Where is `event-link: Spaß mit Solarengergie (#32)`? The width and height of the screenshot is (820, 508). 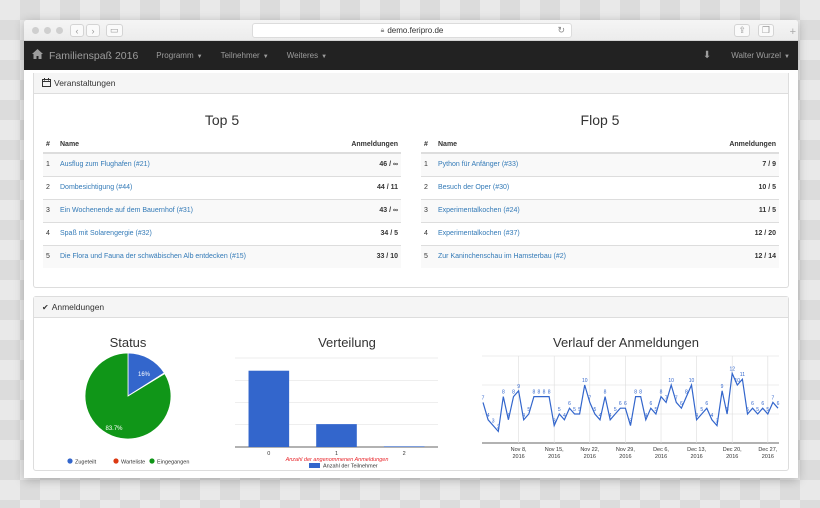
event-link: Spaß mit Solarengergie (#32) is located at coordinates (106, 233).